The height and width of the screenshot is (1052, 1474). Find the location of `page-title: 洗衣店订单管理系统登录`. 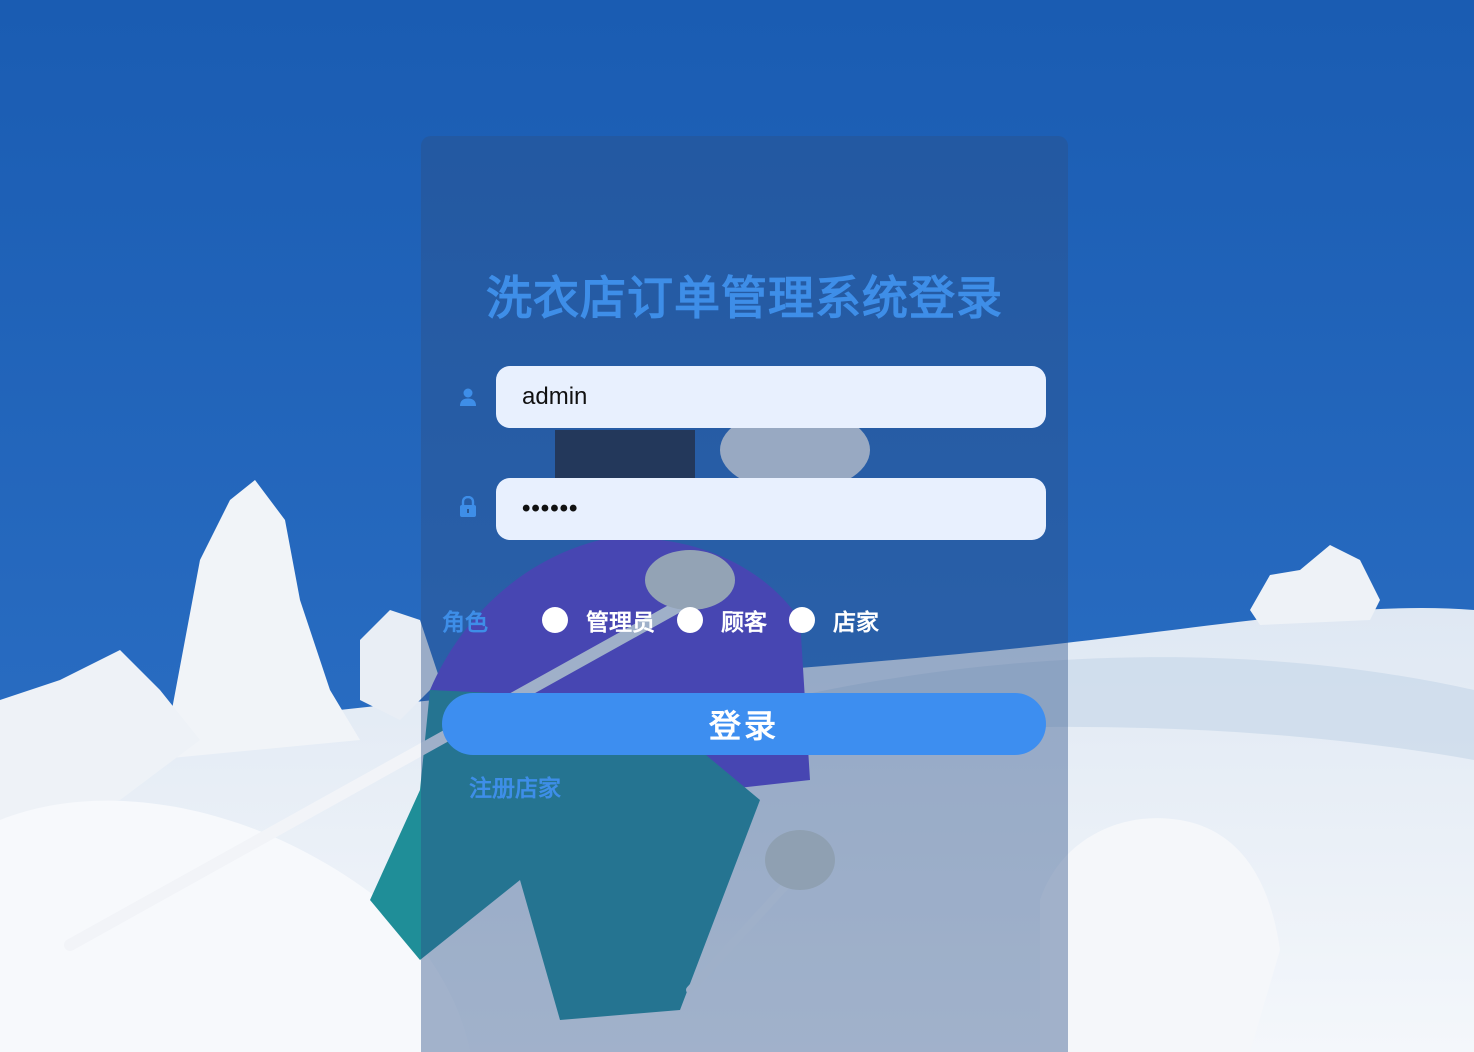

page-title: 洗衣店订单管理系统登录 is located at coordinates (744, 298).